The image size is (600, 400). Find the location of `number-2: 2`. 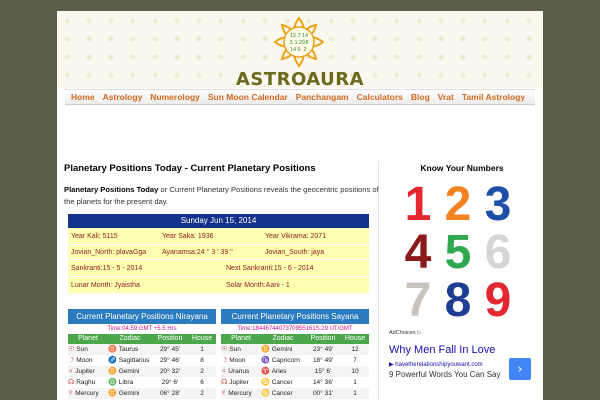

number-2: 2 is located at coordinates (458, 205).